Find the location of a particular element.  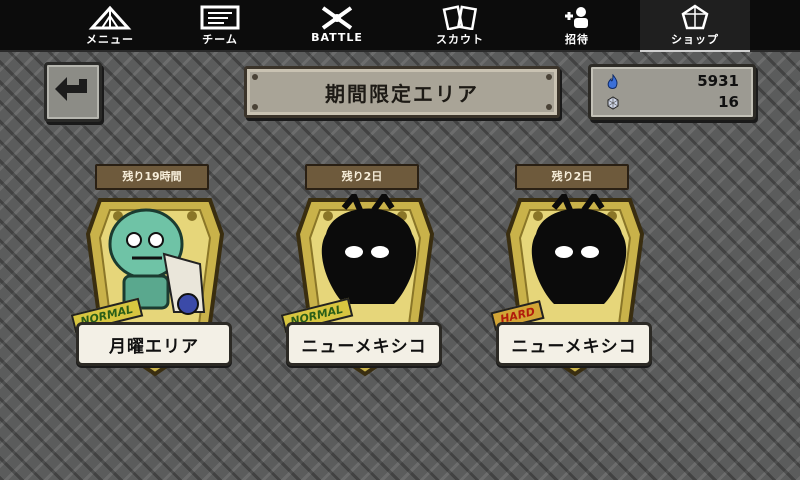

primary-value: 5931 is located at coordinates (718, 81).